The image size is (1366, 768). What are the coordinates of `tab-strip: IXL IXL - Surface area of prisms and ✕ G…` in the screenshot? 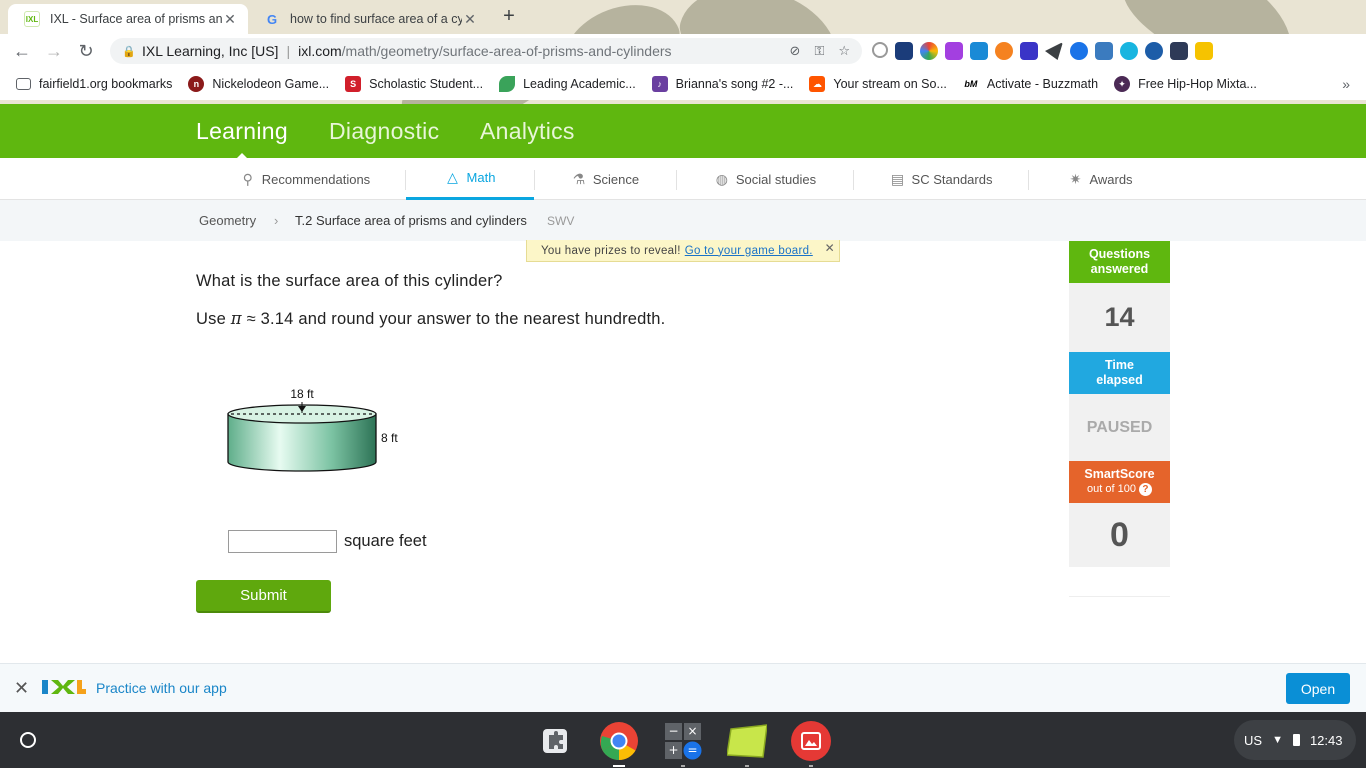 It's located at (683, 17).